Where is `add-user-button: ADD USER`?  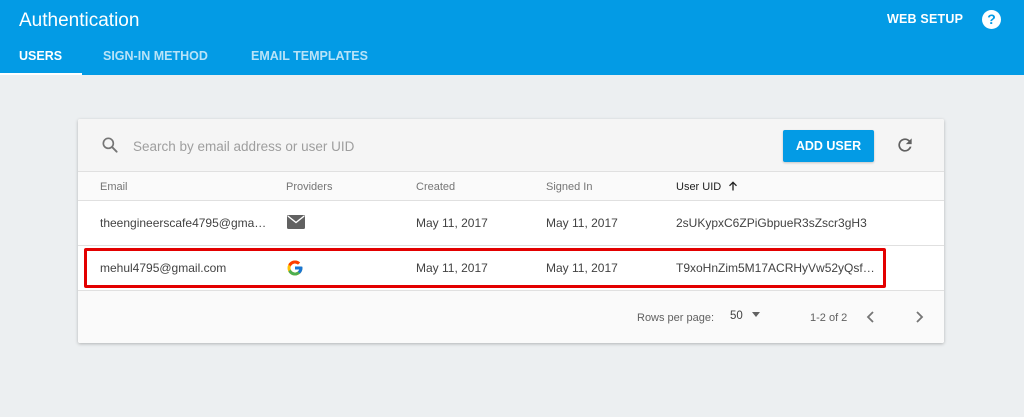
add-user-button: ADD USER is located at coordinates (828, 146).